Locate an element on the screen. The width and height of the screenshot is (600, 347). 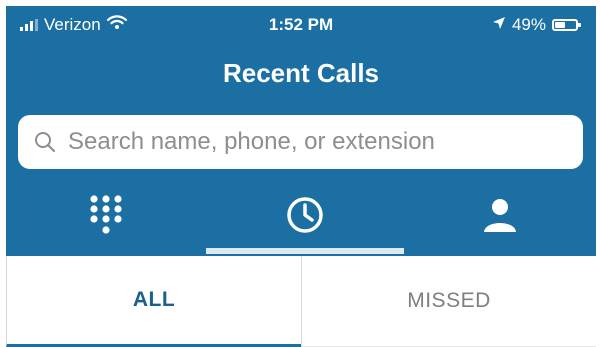
clock-icon is located at coordinates (305, 217).